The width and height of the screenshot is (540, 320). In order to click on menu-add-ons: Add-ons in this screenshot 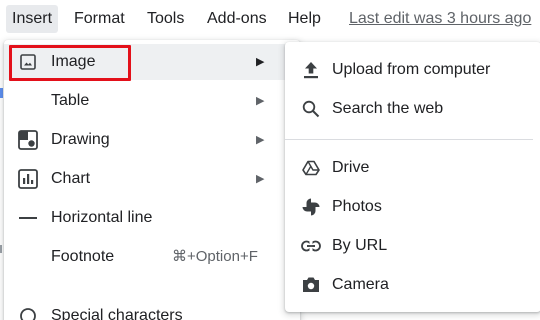, I will do `click(237, 19)`.